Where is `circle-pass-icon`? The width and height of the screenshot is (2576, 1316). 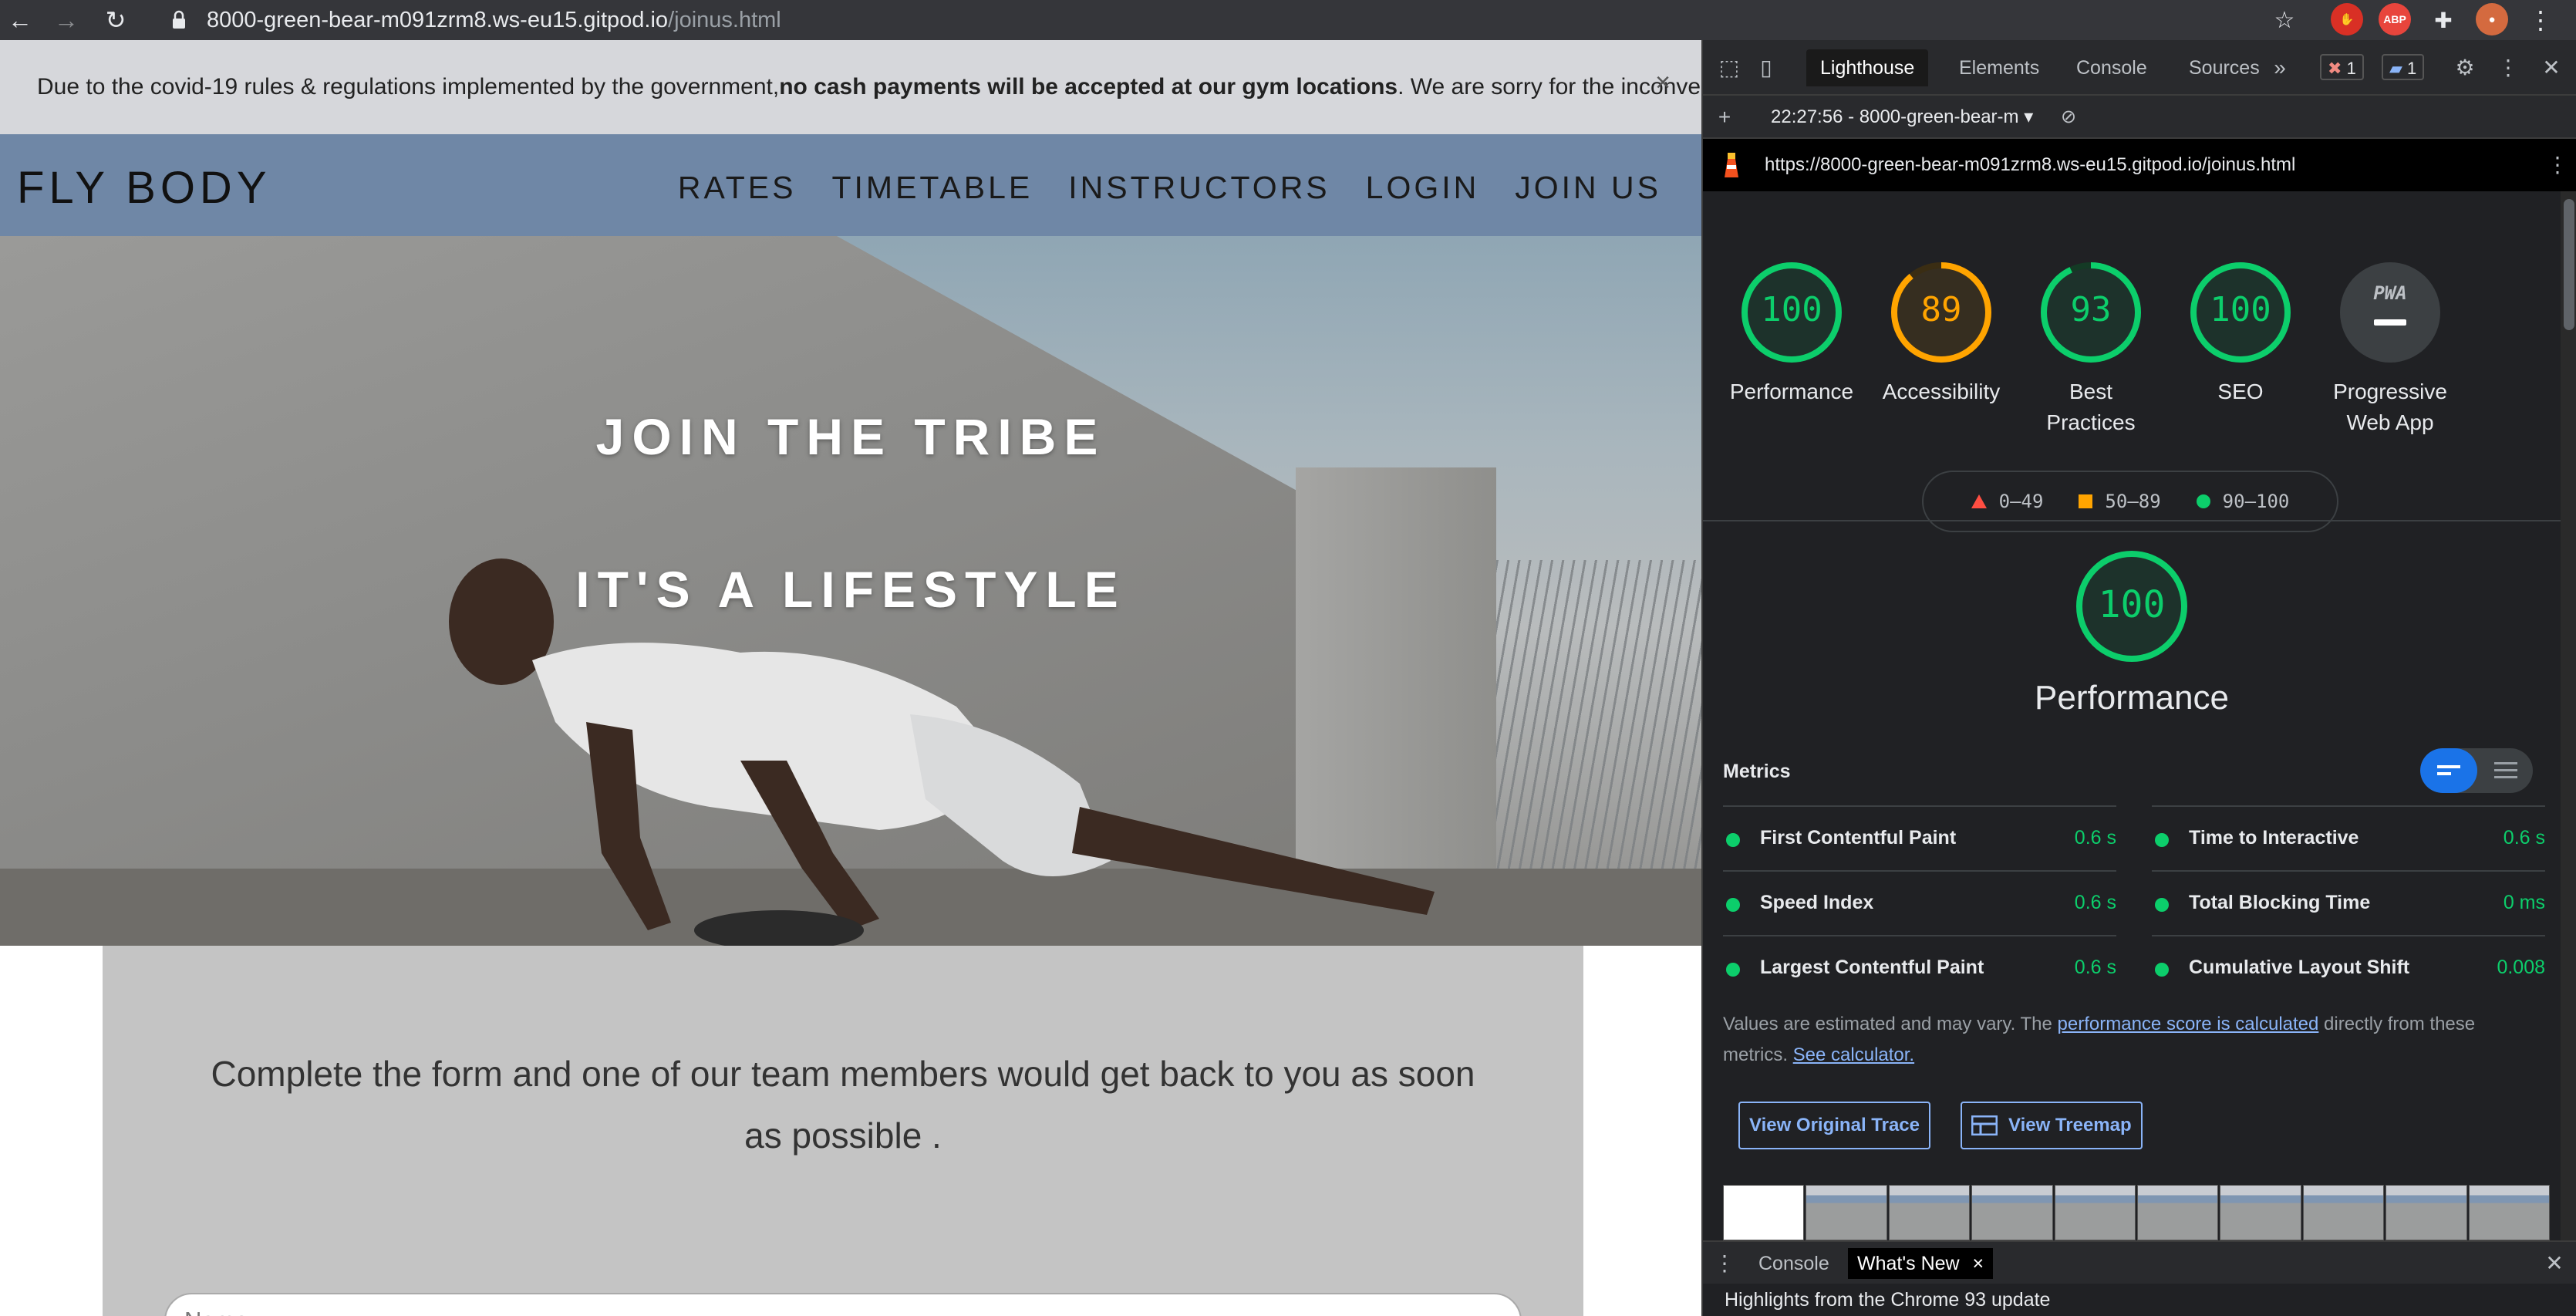
circle-pass-icon is located at coordinates (2203, 501).